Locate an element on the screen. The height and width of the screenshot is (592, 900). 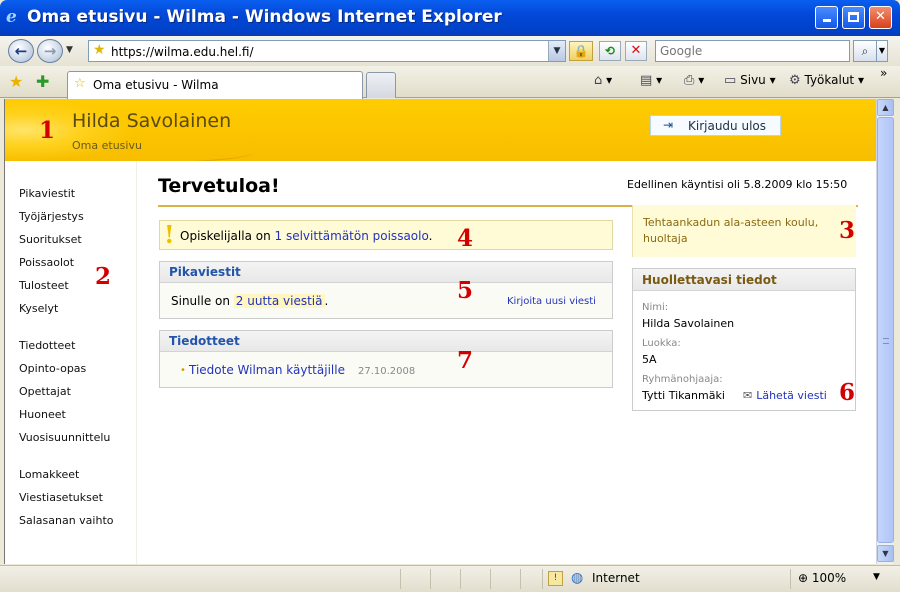
search-icon: ⌕ is located at coordinates (865, 51).